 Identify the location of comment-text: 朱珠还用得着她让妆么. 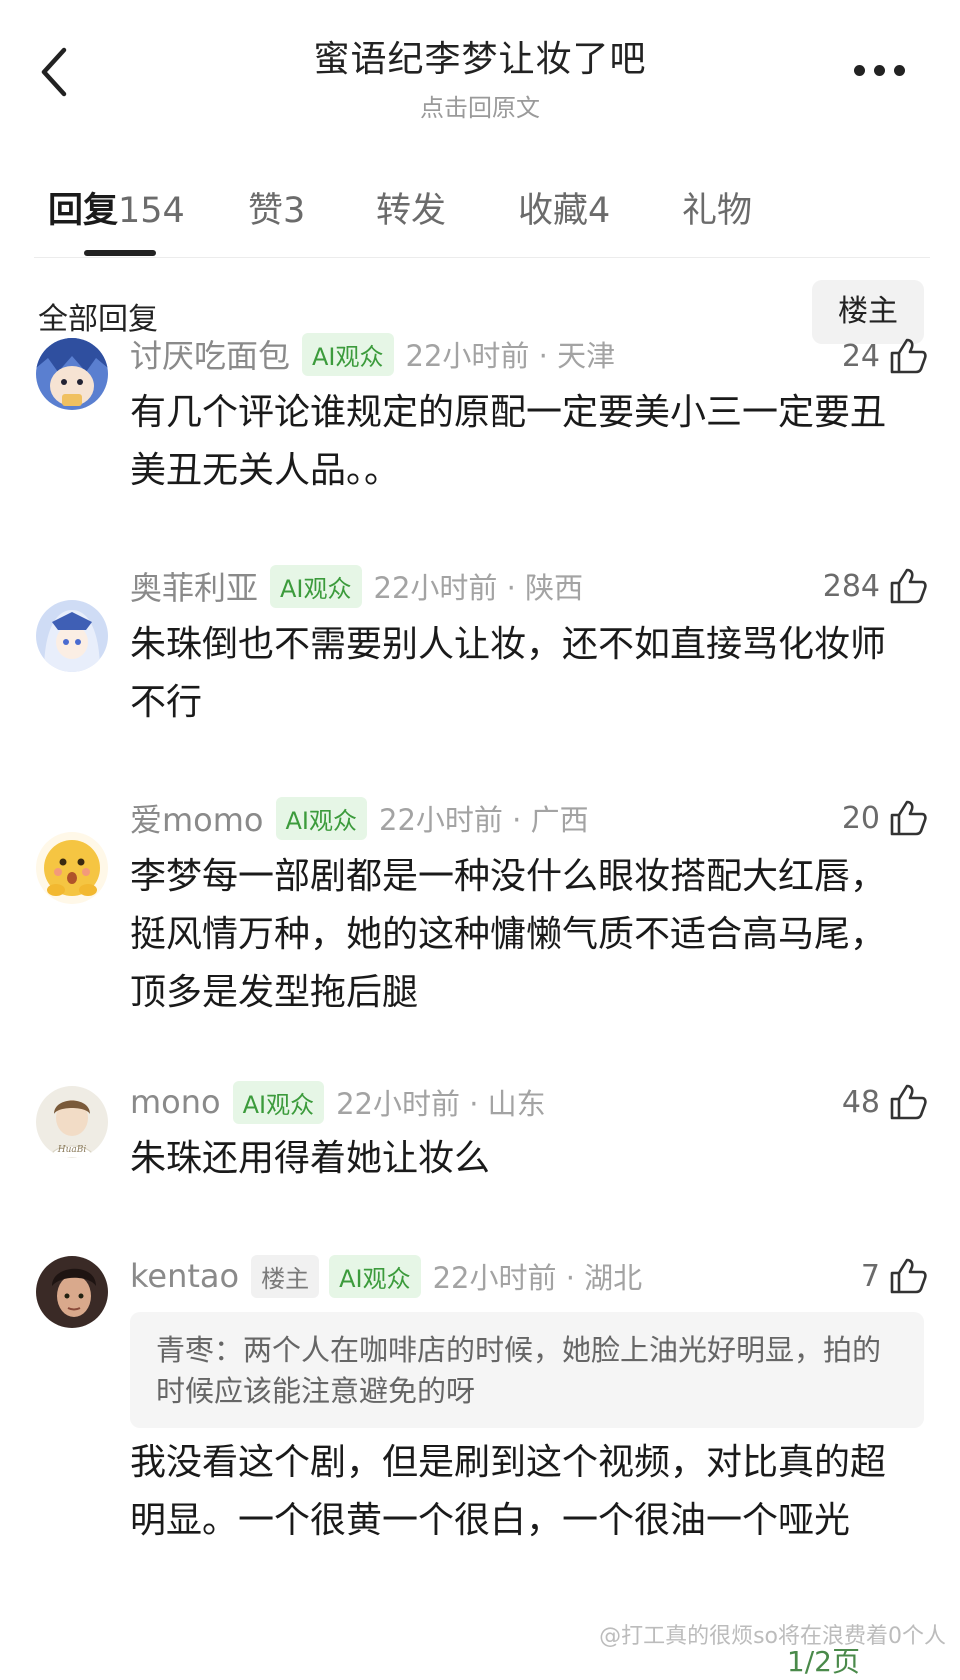
(310, 1158).